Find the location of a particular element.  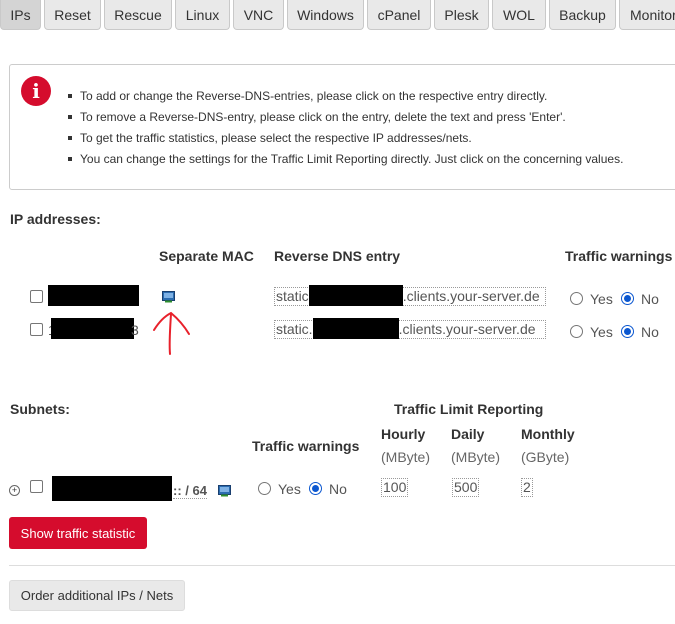

reverse-dns-entry: static. .clients.your-server.de is located at coordinates (410, 328).